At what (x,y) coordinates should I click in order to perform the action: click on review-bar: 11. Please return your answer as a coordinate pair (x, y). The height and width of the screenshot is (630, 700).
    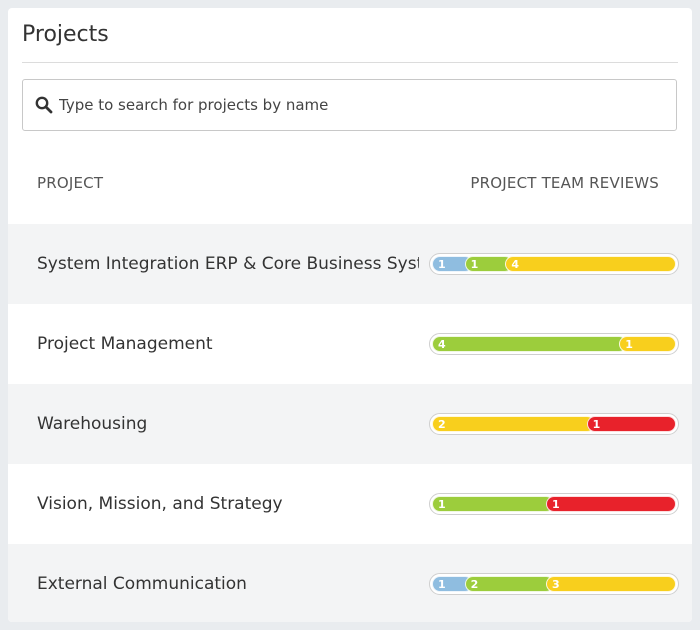
    Looking at the image, I should click on (554, 504).